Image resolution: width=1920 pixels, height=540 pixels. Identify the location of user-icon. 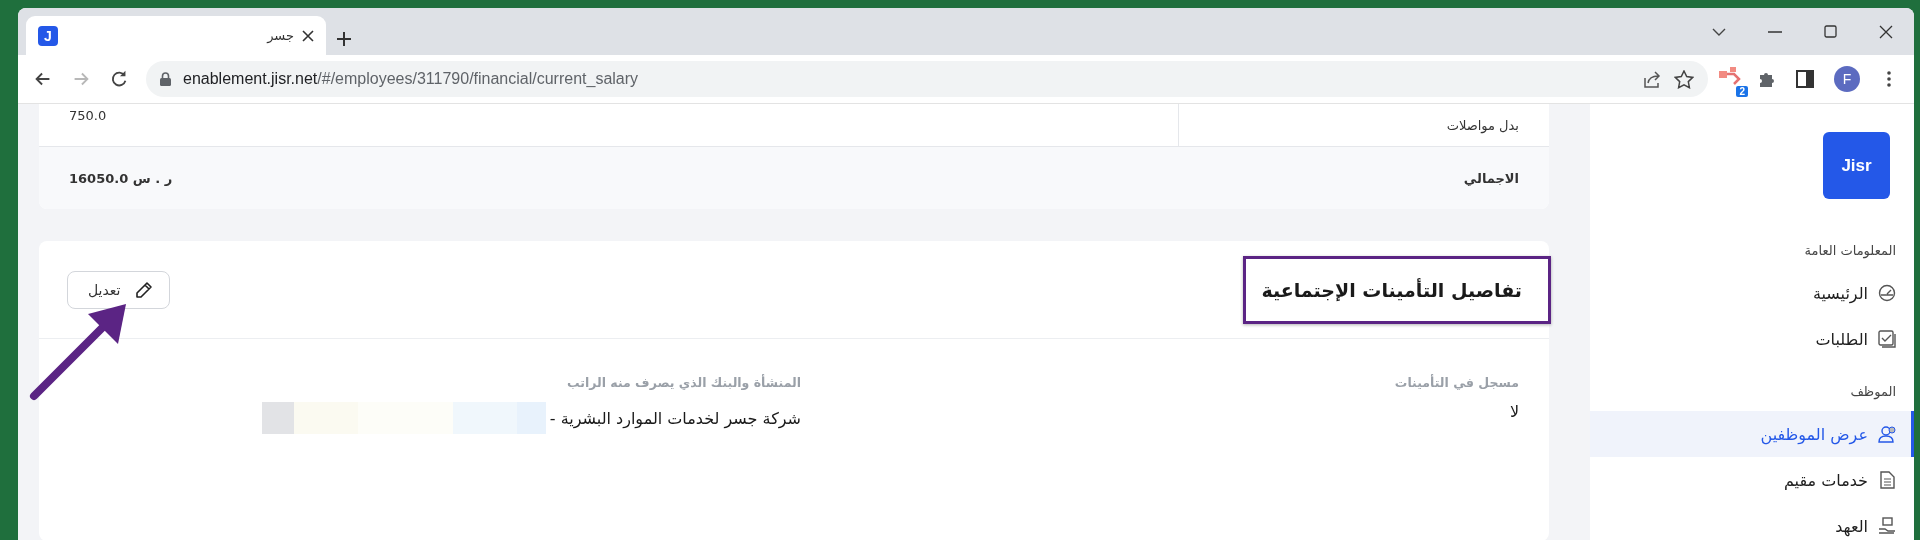
(1887, 434).